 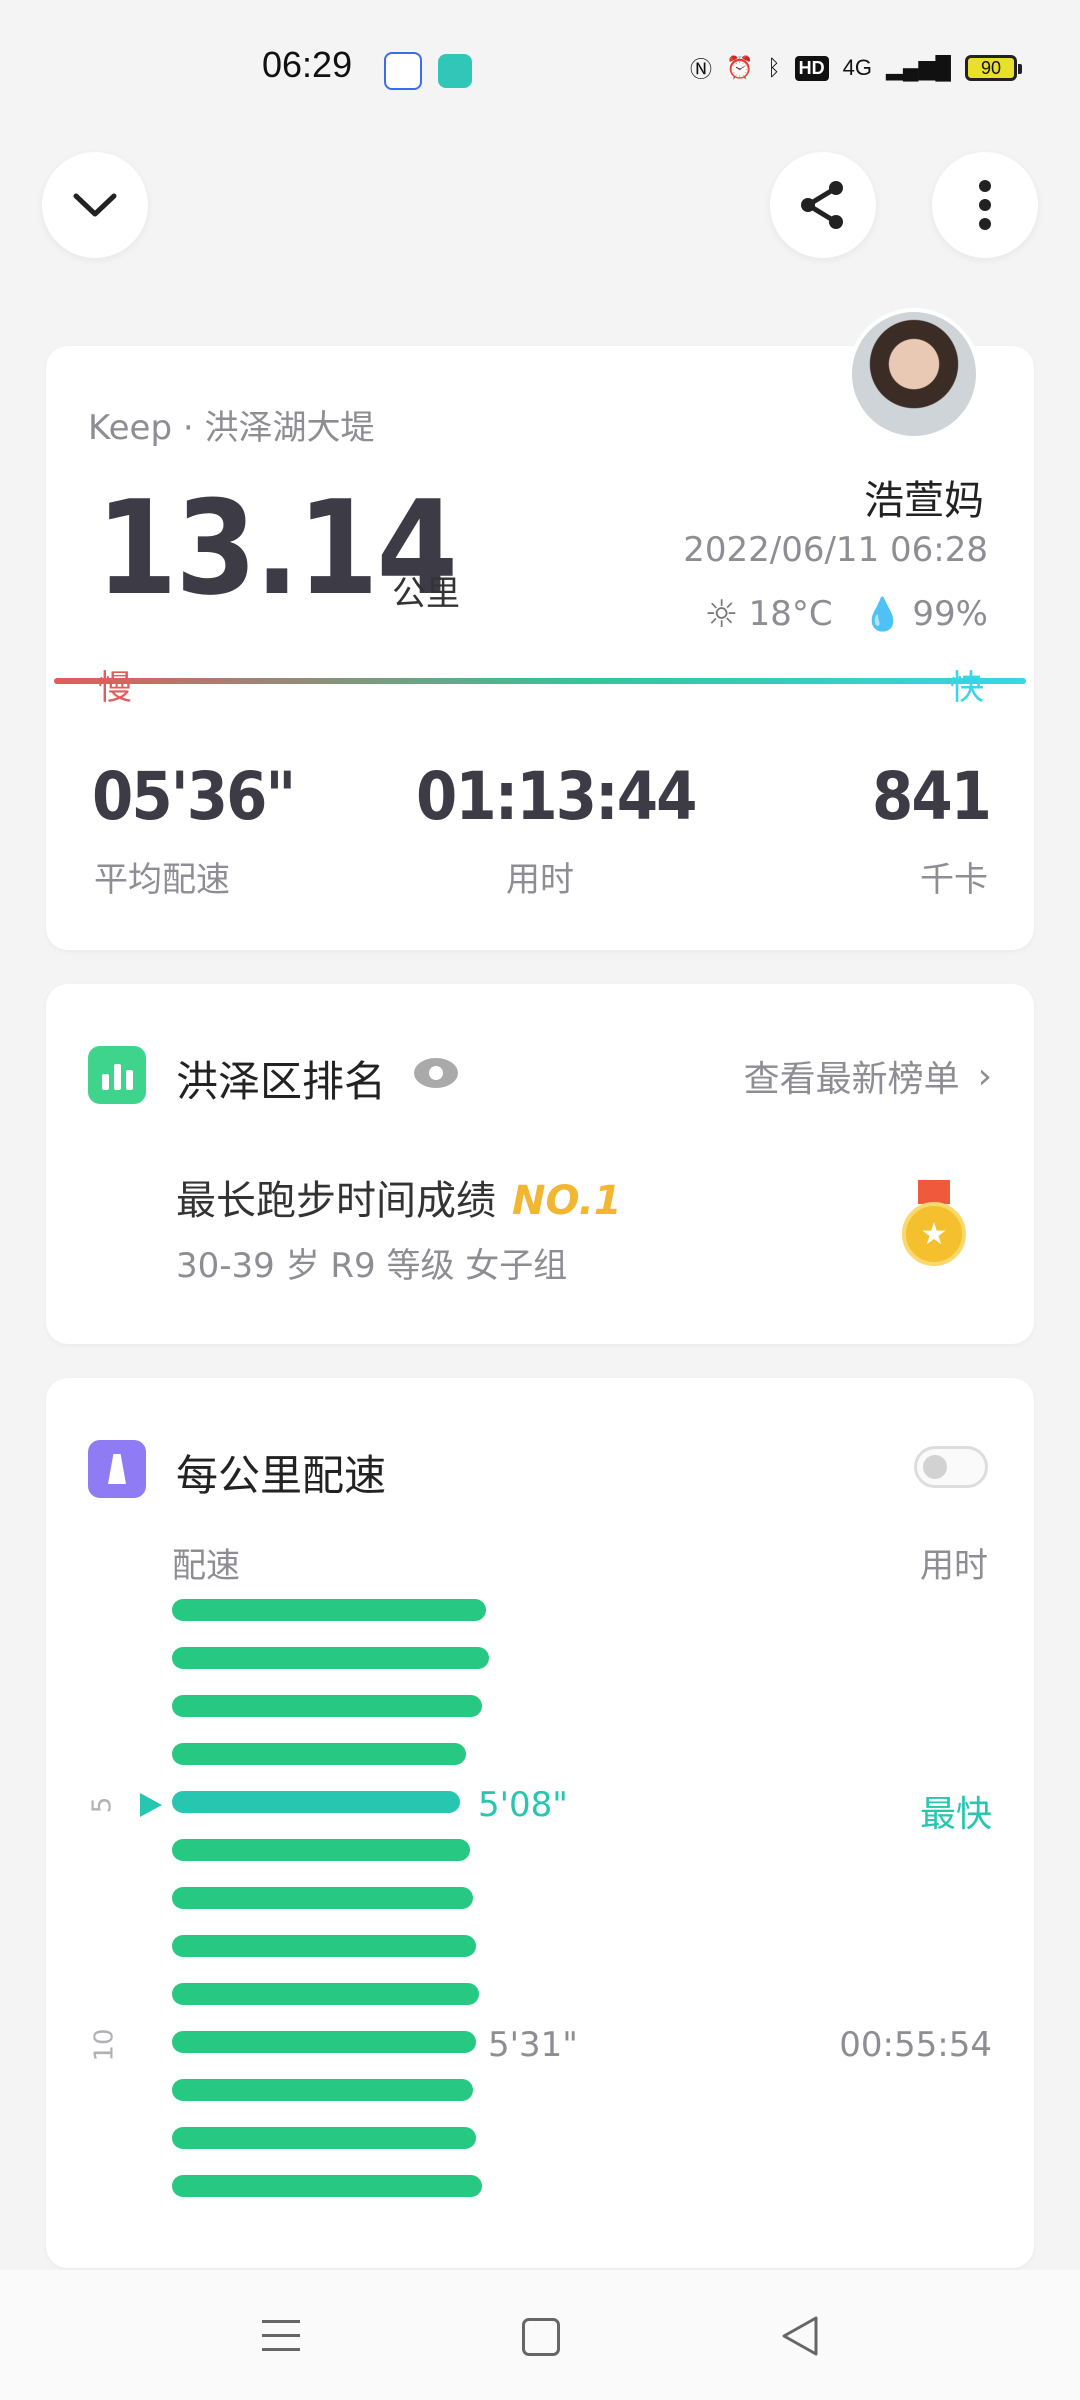 What do you see at coordinates (540, 65) in the screenshot?
I see `status-bar: 06:29 Ⓝ ⏰ ᛒ HD 4G ▂▄▆█ 90` at bounding box center [540, 65].